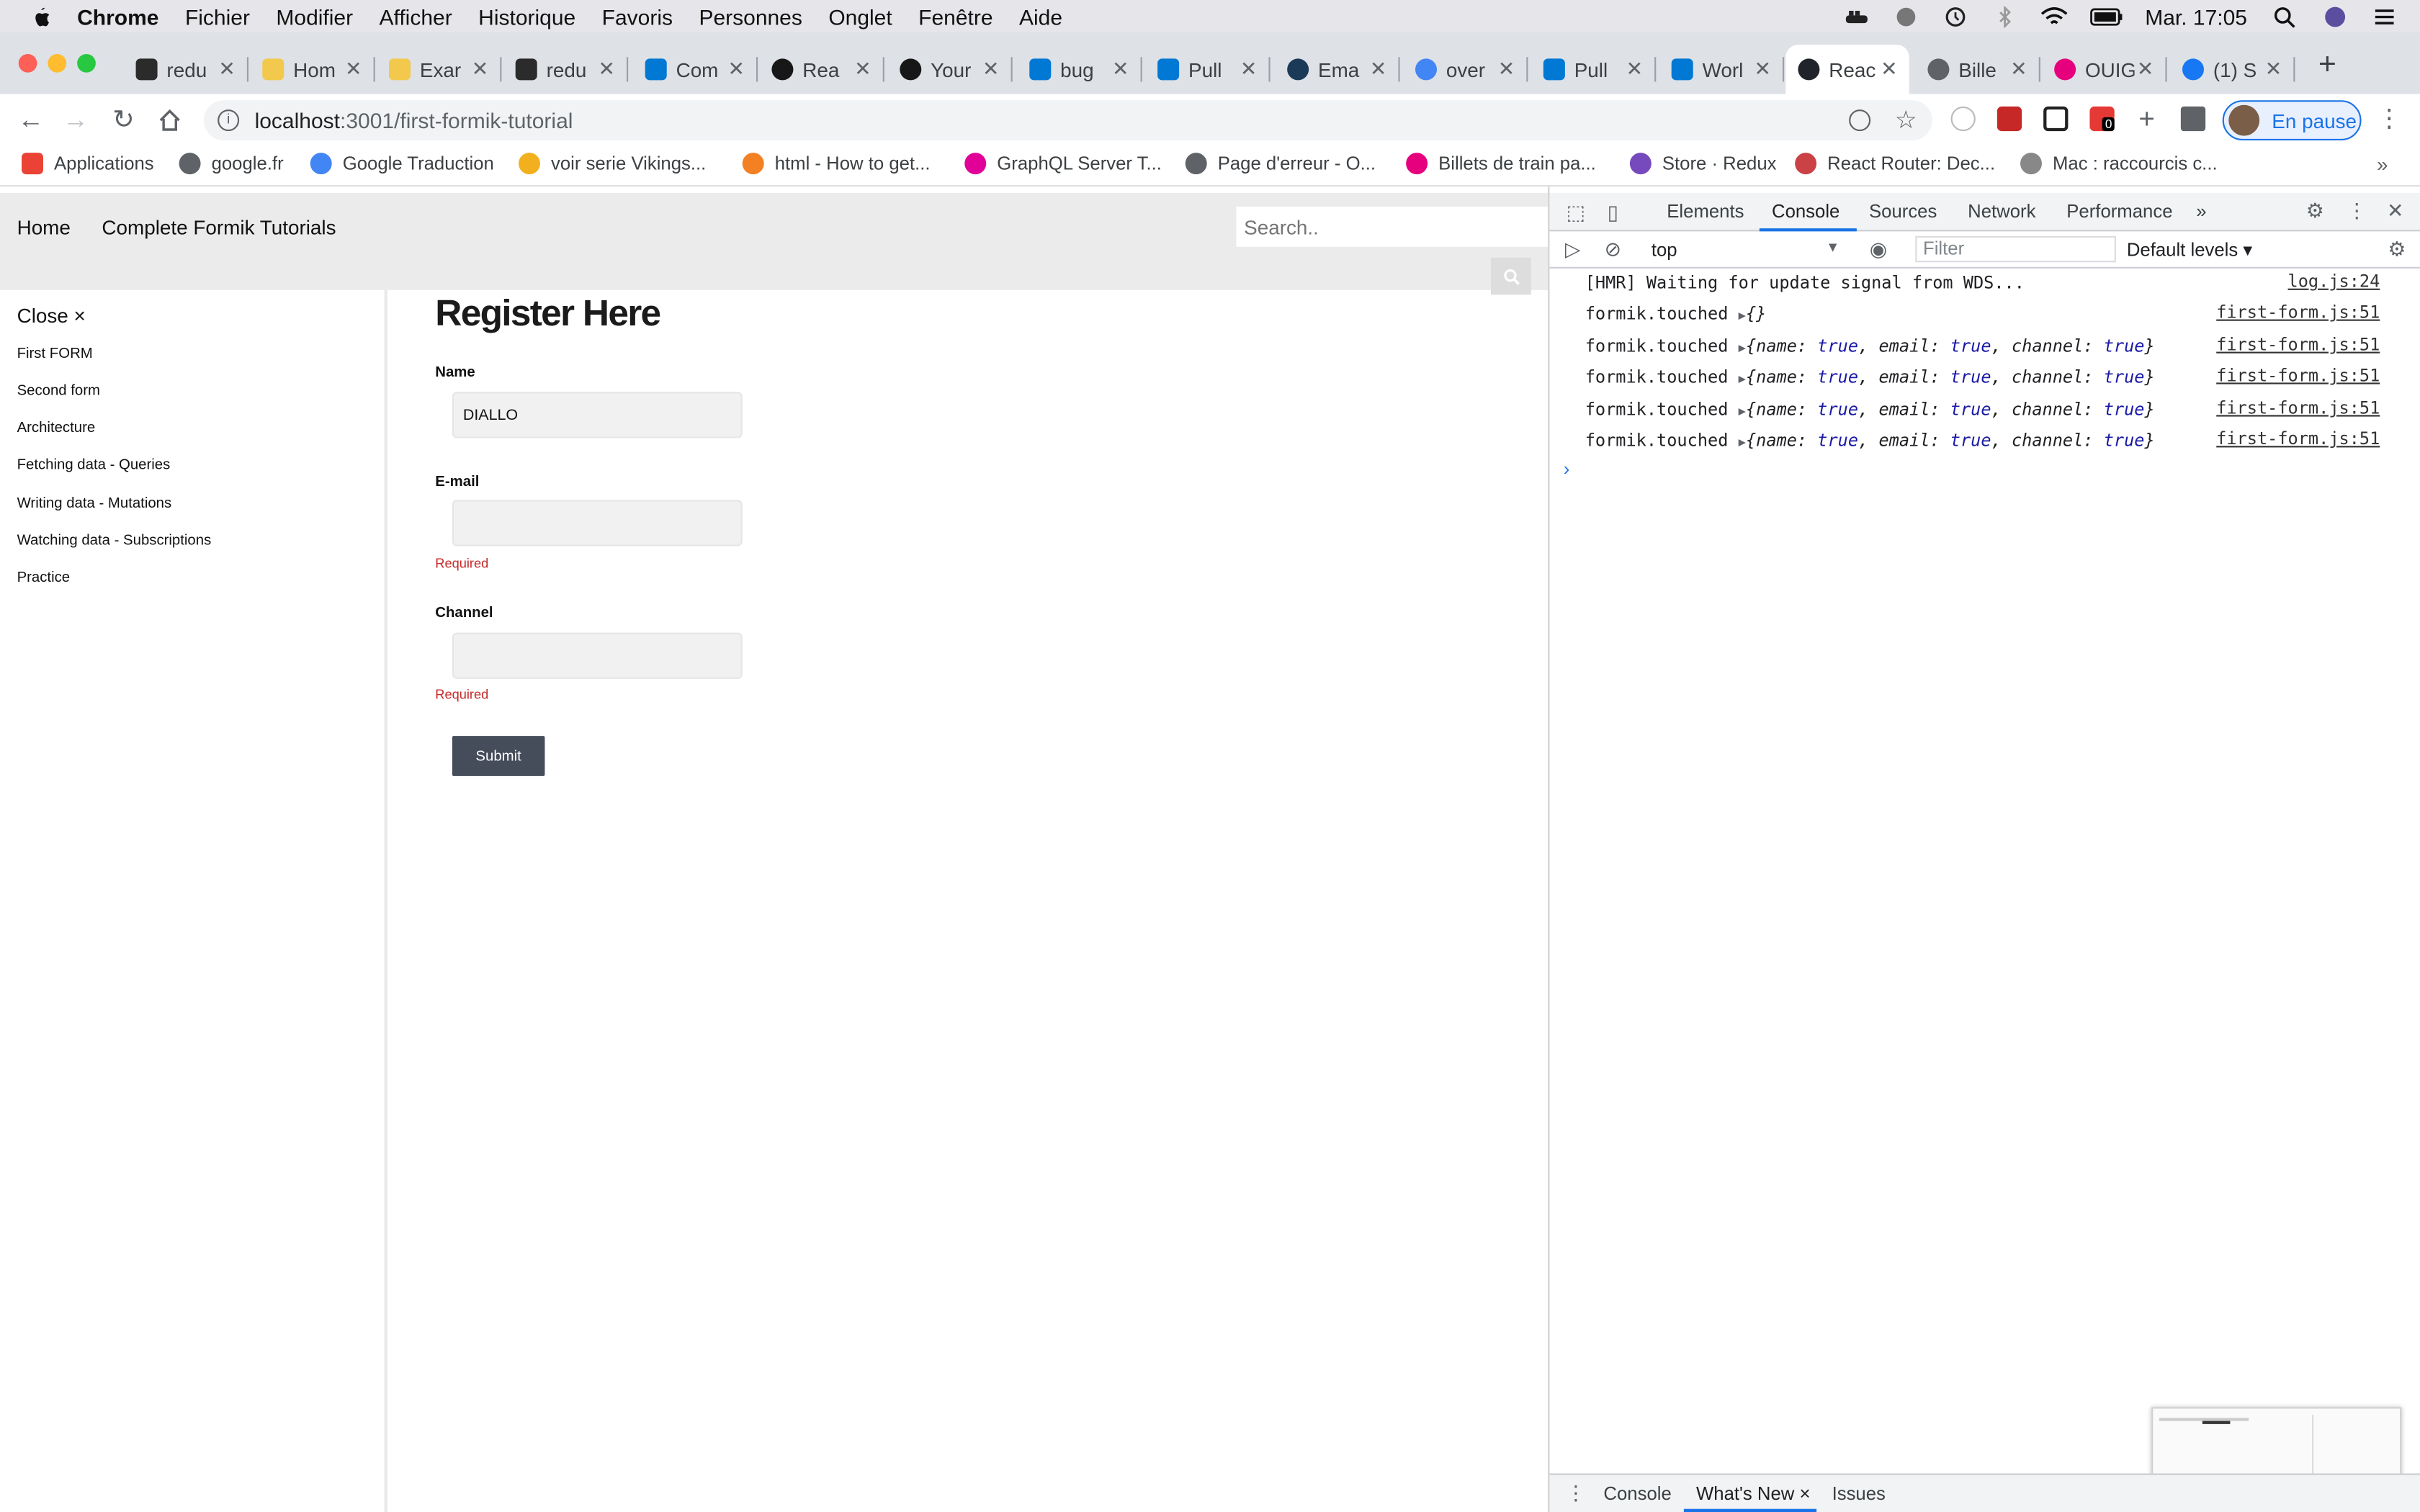 Image resolution: width=2420 pixels, height=1512 pixels. What do you see at coordinates (40, 16) in the screenshot?
I see `apple-menu-icon` at bounding box center [40, 16].